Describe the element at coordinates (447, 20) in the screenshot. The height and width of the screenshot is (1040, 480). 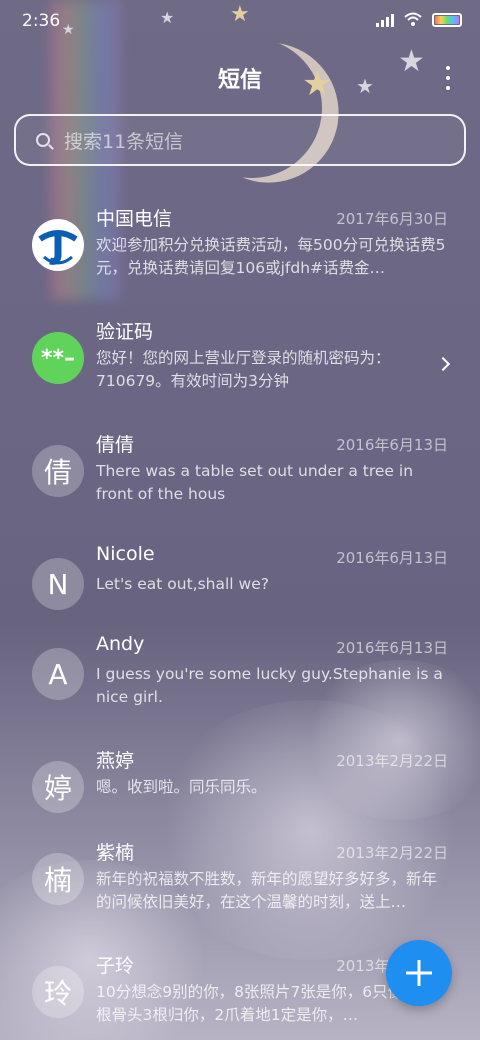
I see `battery-icon` at that location.